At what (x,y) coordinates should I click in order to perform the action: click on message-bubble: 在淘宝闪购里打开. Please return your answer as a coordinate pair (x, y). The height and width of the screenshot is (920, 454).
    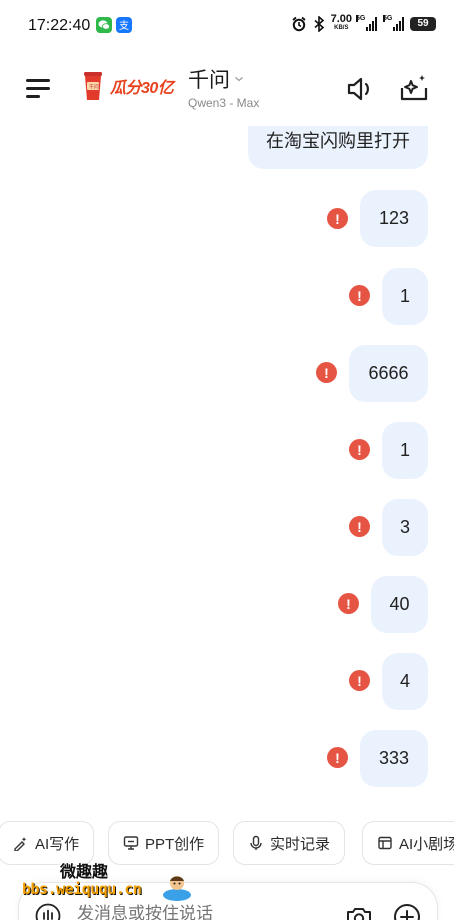
    Looking at the image, I should click on (338, 147).